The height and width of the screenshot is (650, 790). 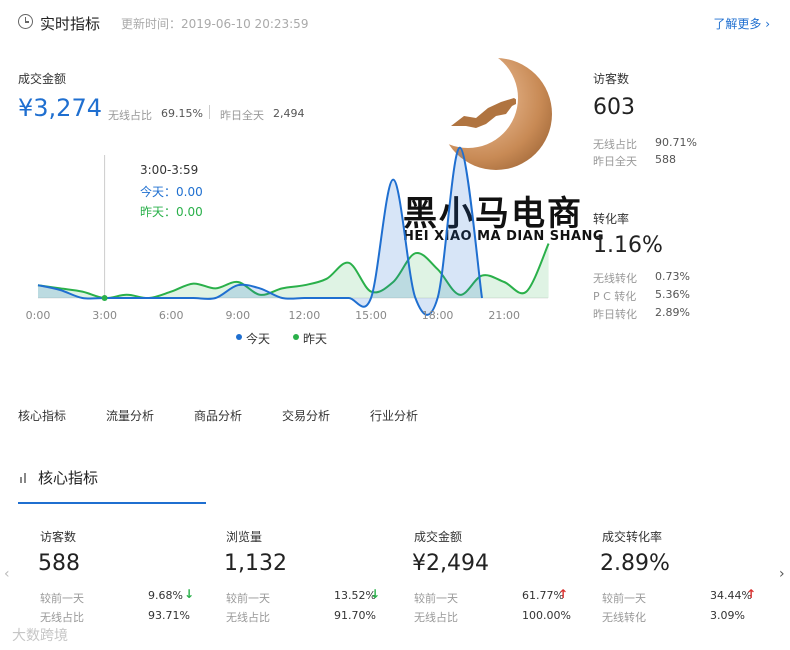 I want to click on watermark-text: 大数跨境, so click(x=40, y=636).